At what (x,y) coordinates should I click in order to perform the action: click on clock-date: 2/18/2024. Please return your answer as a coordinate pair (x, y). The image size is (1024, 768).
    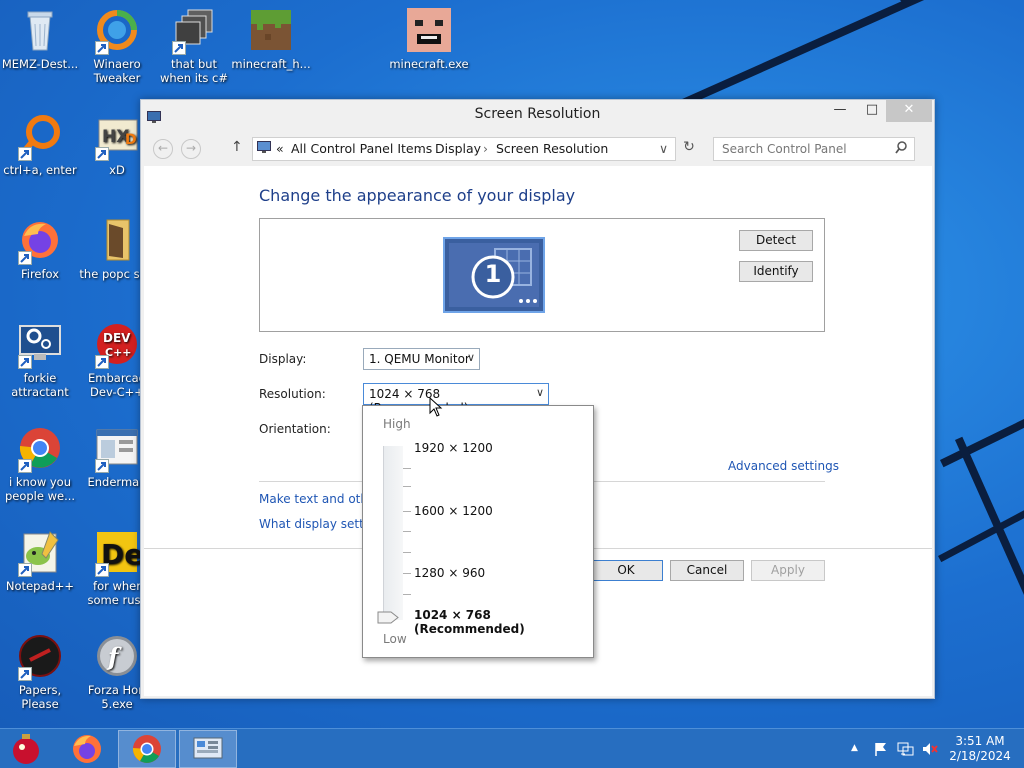
    Looking at the image, I should click on (980, 756).